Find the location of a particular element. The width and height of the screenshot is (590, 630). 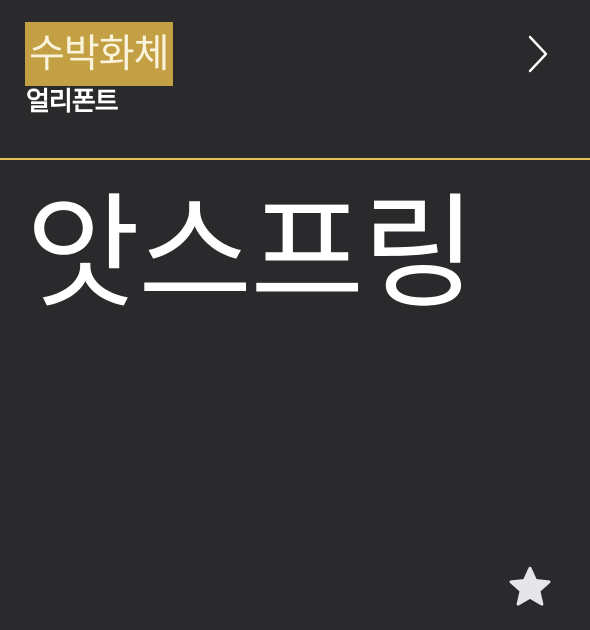

next-button is located at coordinates (538, 54).